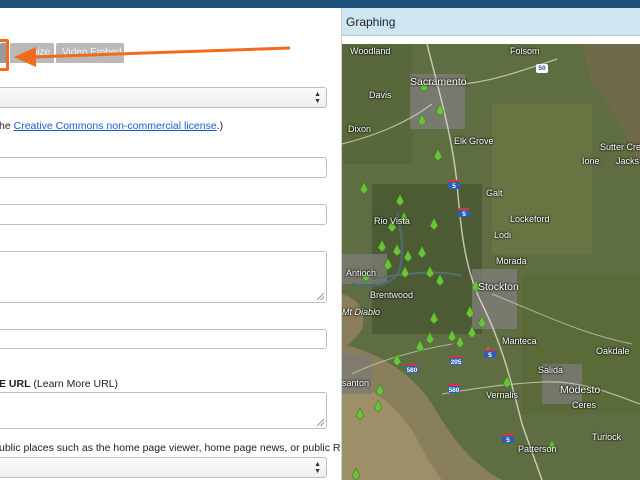 This screenshot has width=640, height=480. I want to click on city-label: Morada, so click(511, 261).